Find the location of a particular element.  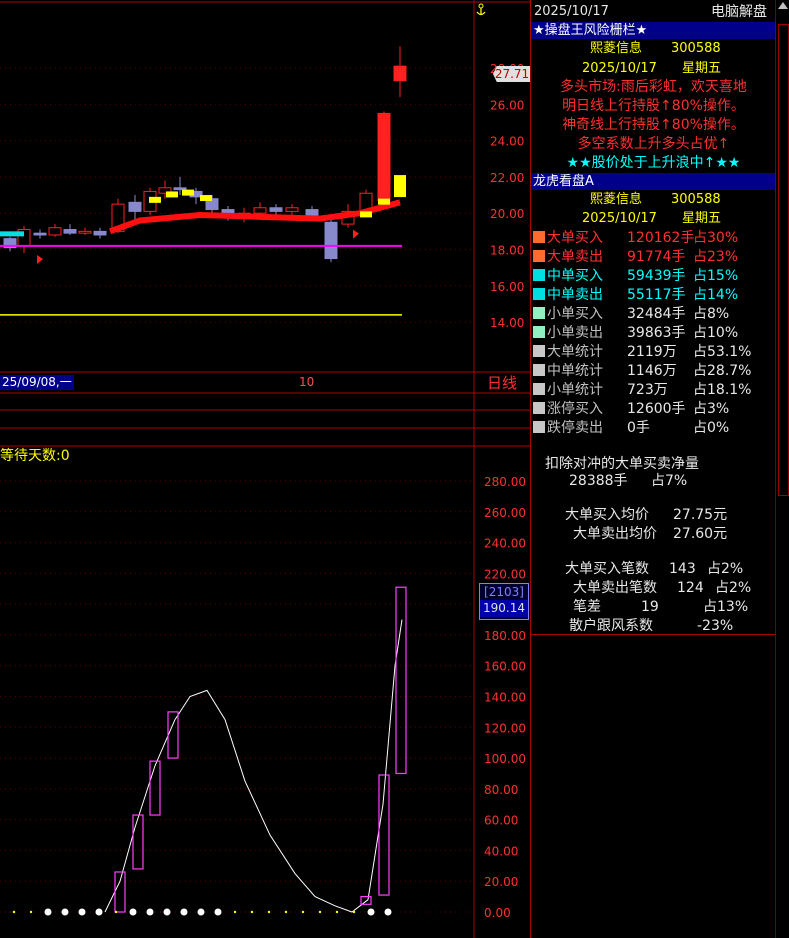

stock-name-2: 熙菱信息 is located at coordinates (616, 199).